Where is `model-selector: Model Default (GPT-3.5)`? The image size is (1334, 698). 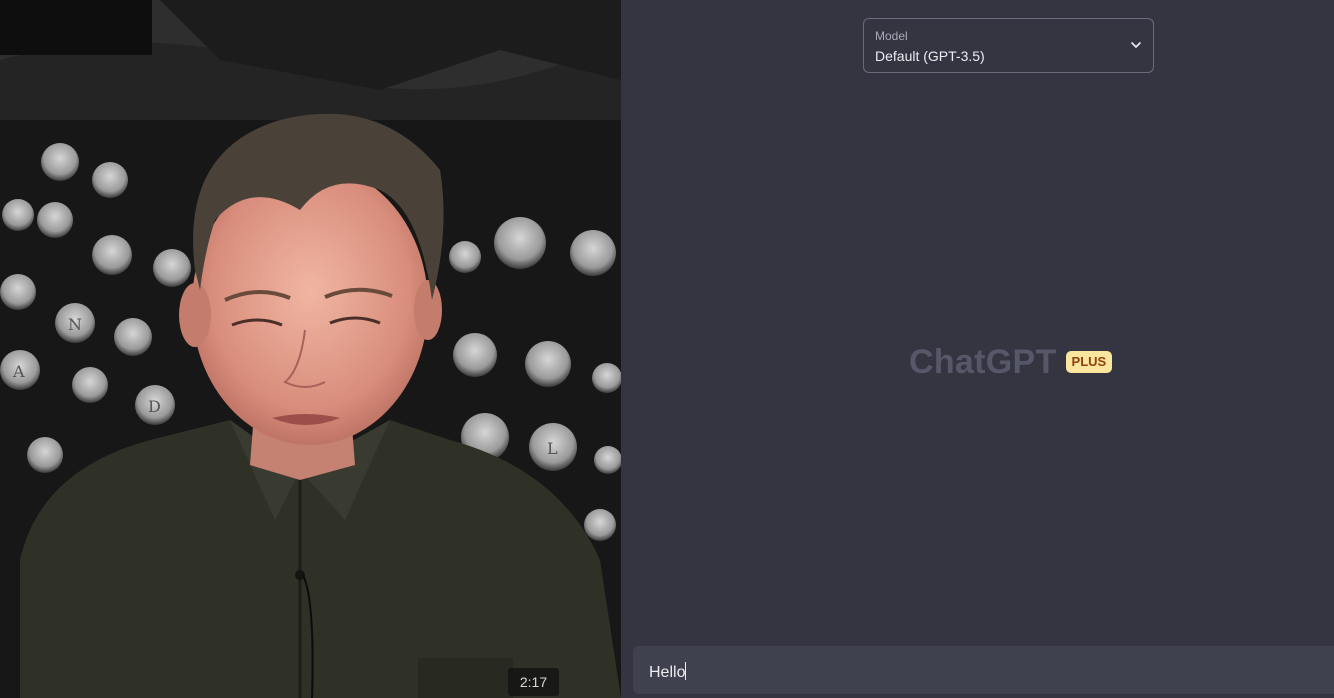
model-selector: Model Default (GPT-3.5) is located at coordinates (1008, 45).